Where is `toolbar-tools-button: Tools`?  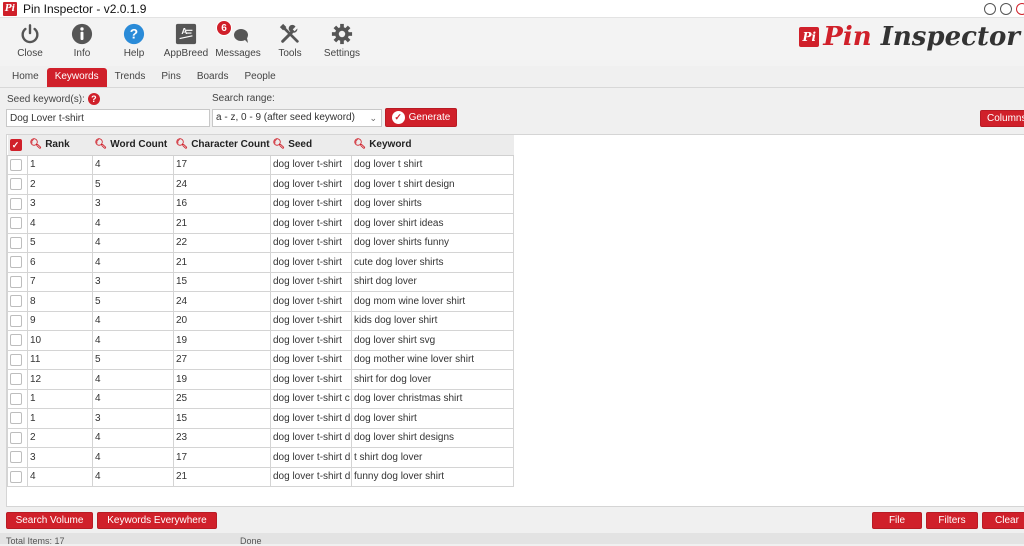
toolbar-tools-button: Tools is located at coordinates (290, 38).